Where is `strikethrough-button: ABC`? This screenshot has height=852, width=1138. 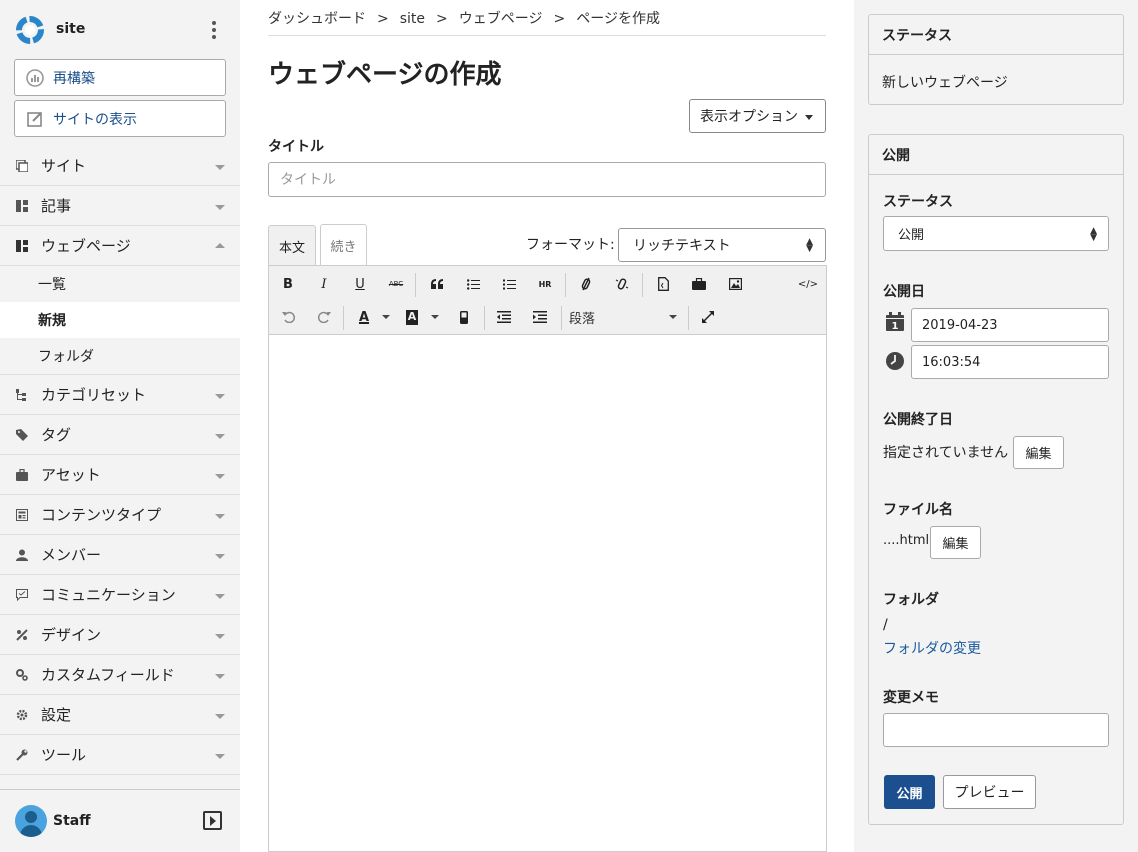
strikethrough-button: ABC is located at coordinates (396, 284).